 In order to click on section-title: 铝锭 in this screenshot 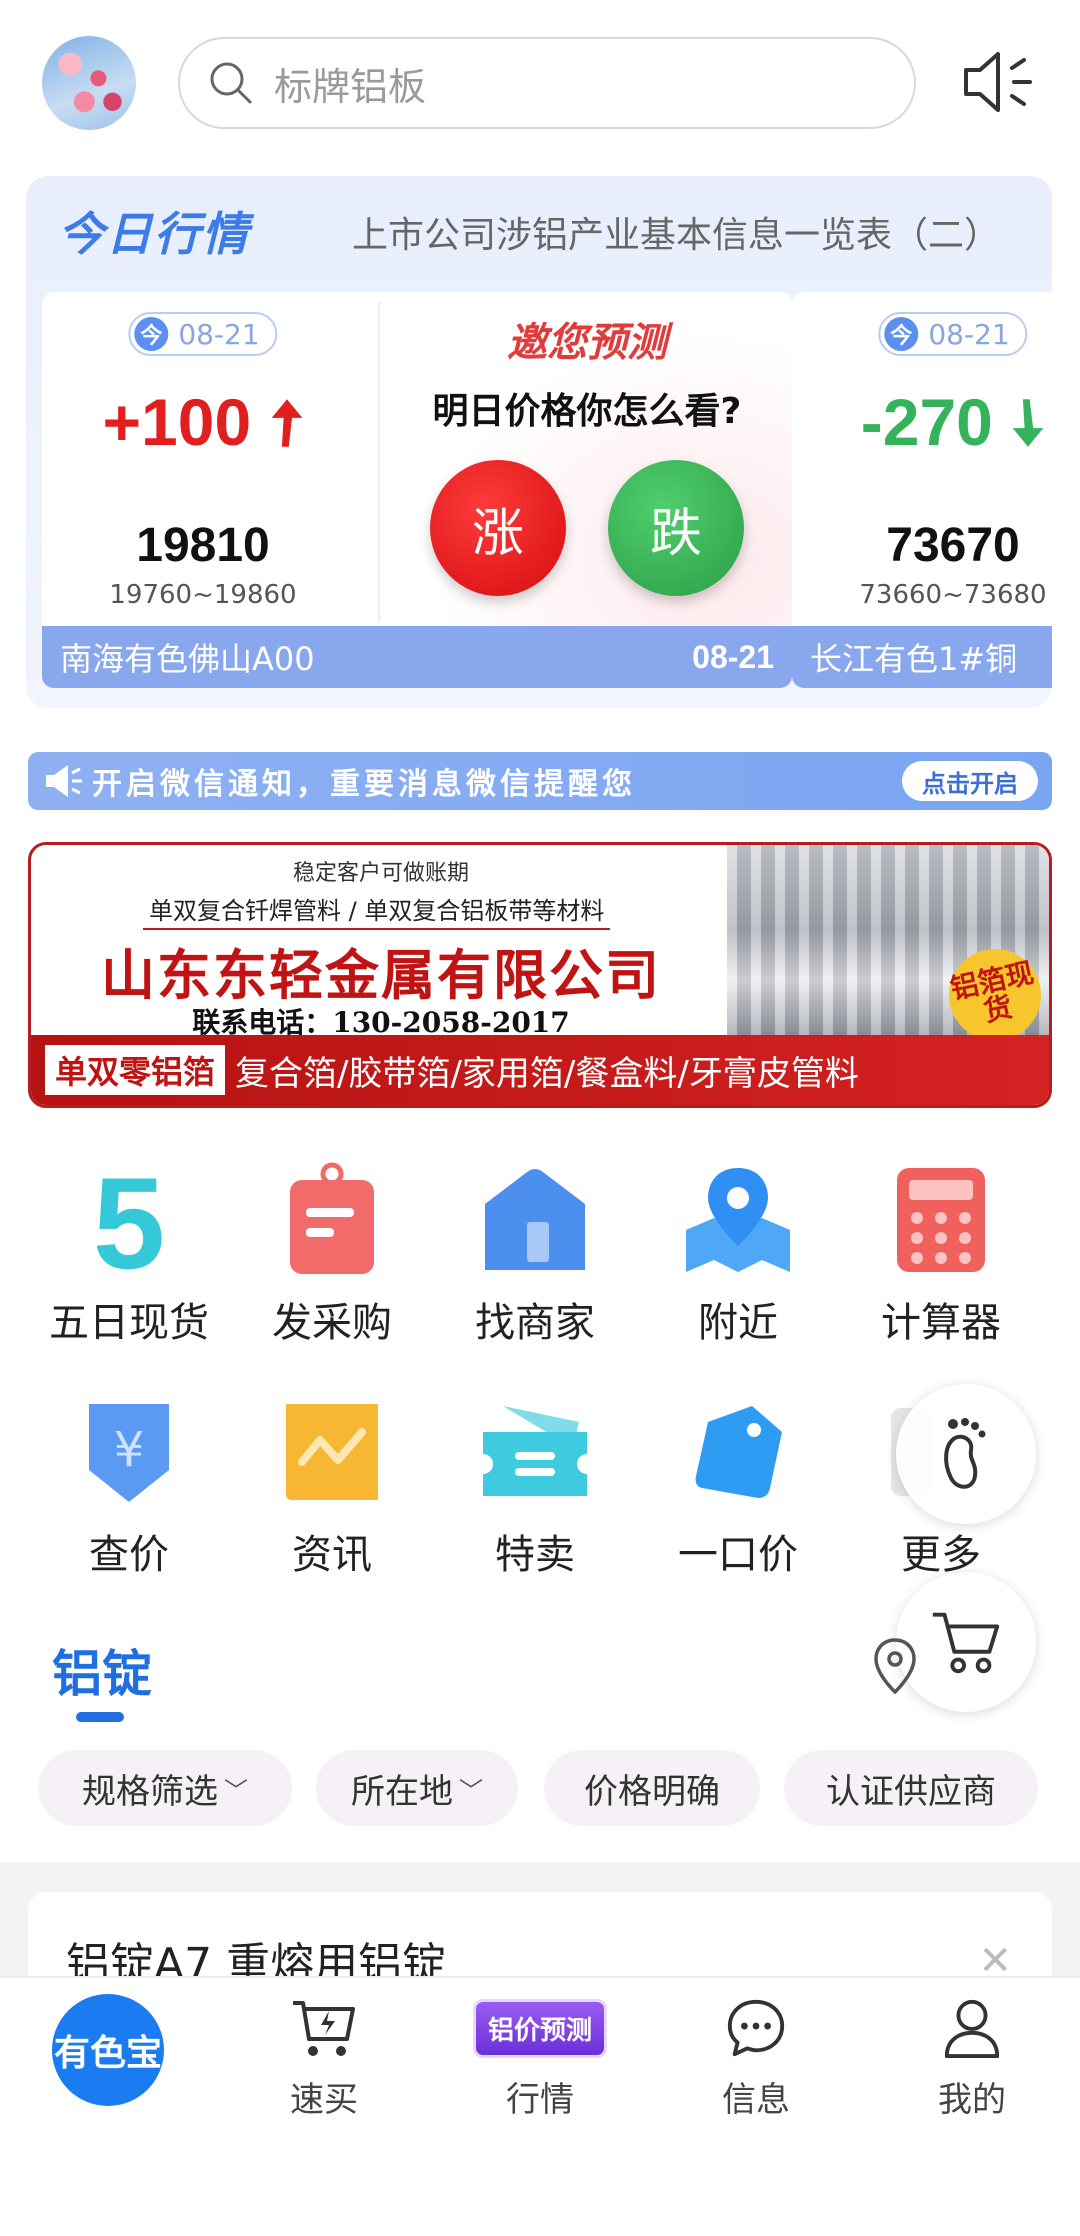, I will do `click(102, 1670)`.